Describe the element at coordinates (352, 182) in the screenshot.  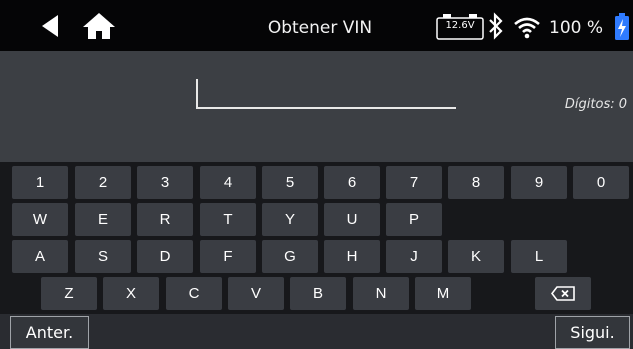
I see `key-6: 6` at that location.